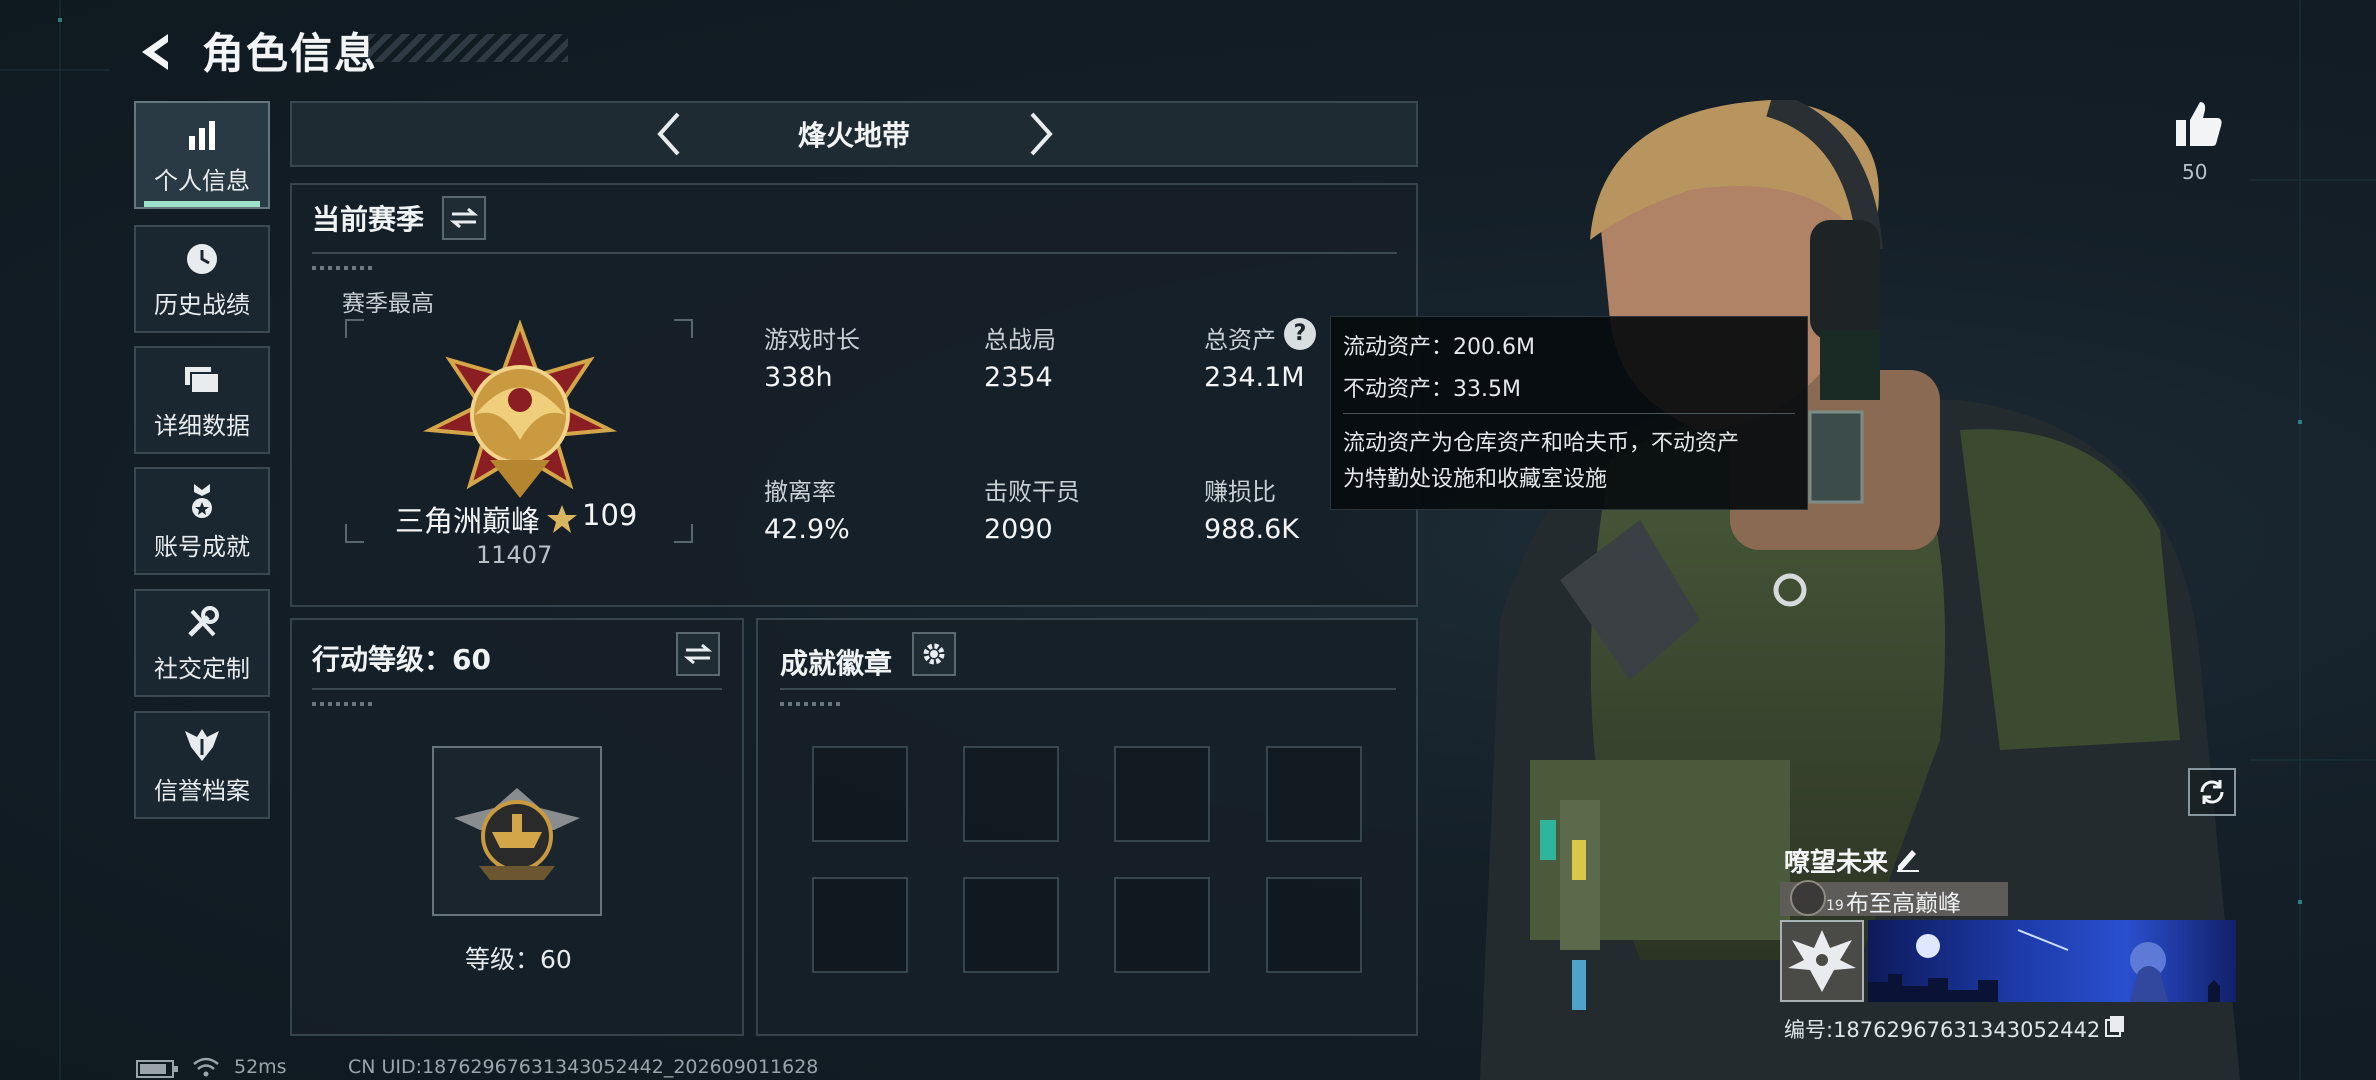 Image resolution: width=2376 pixels, height=1080 pixels. I want to click on player-banner, so click(2052, 961).